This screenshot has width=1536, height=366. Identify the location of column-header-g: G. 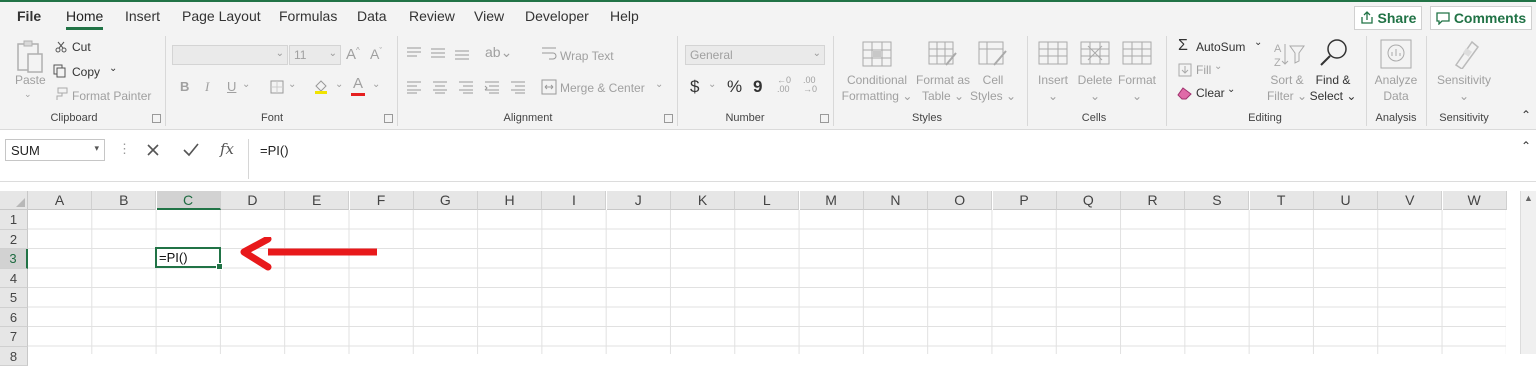
(446, 200).